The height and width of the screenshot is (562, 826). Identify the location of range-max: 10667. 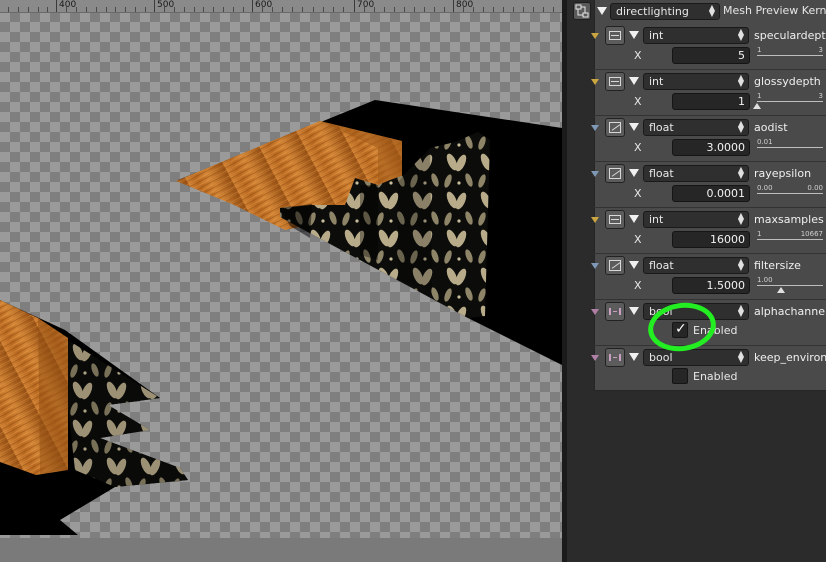
(811, 234).